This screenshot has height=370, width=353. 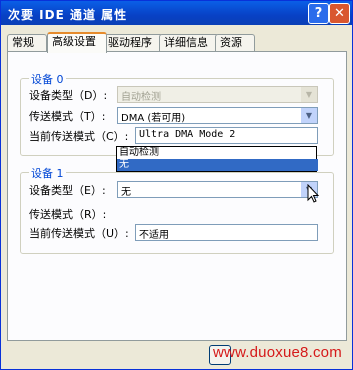 What do you see at coordinates (79, 136) in the screenshot?
I see `device0-current-label: 当前传送模式（C）:` at bounding box center [79, 136].